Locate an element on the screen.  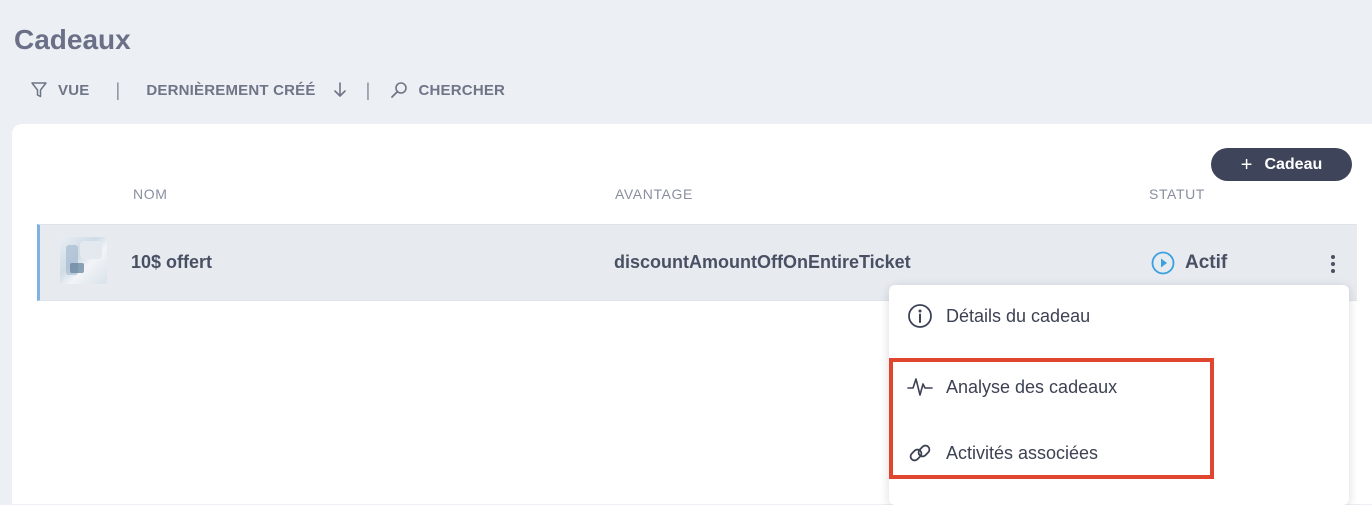
sort-button: DERNIÈREMENT CRÉÉ is located at coordinates (246, 90).